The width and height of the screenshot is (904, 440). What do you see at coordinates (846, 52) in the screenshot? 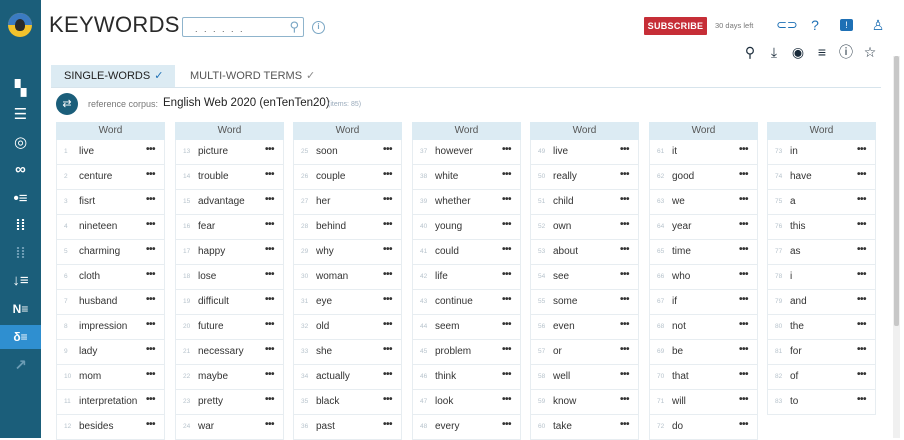
I see `info-icon: ⓘ` at bounding box center [846, 52].